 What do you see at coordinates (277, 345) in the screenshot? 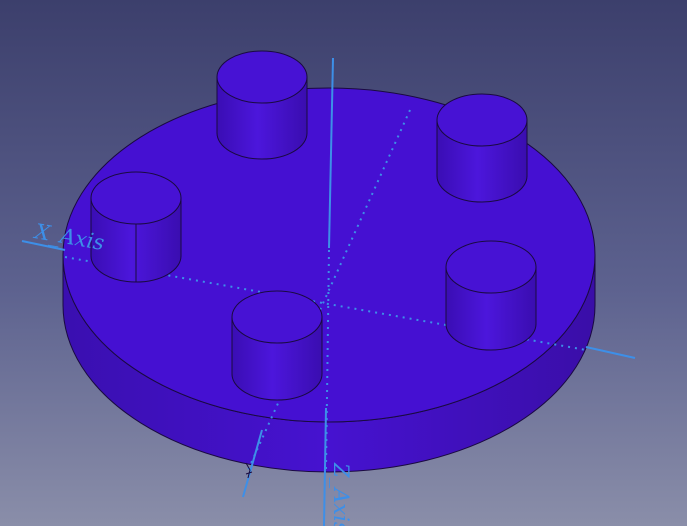
I see `cylinder-front` at bounding box center [277, 345].